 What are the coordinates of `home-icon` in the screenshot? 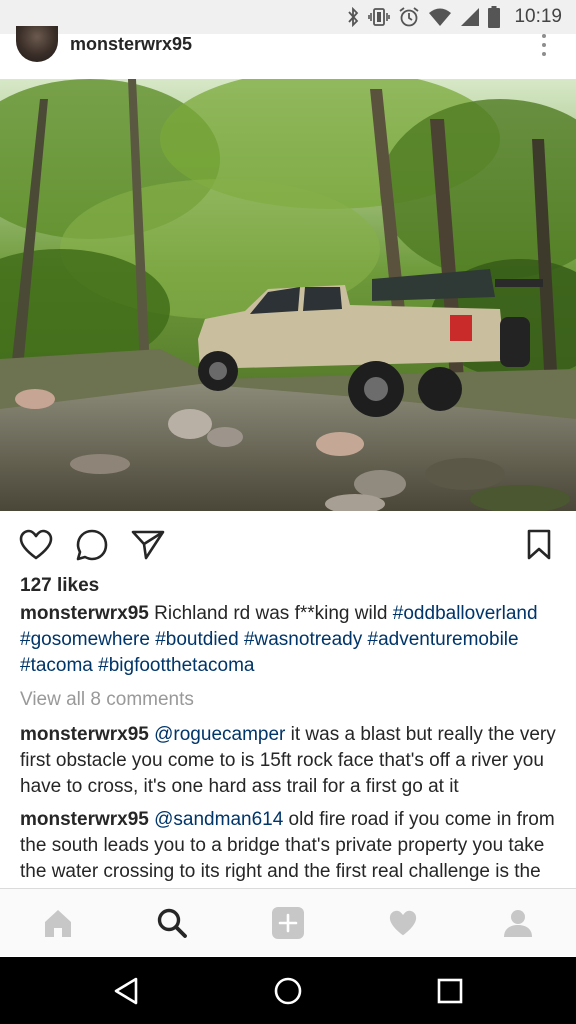 It's located at (58, 923).